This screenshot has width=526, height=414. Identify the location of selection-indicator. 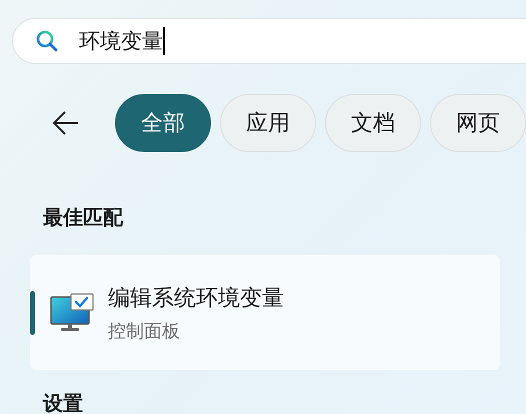
(32, 313).